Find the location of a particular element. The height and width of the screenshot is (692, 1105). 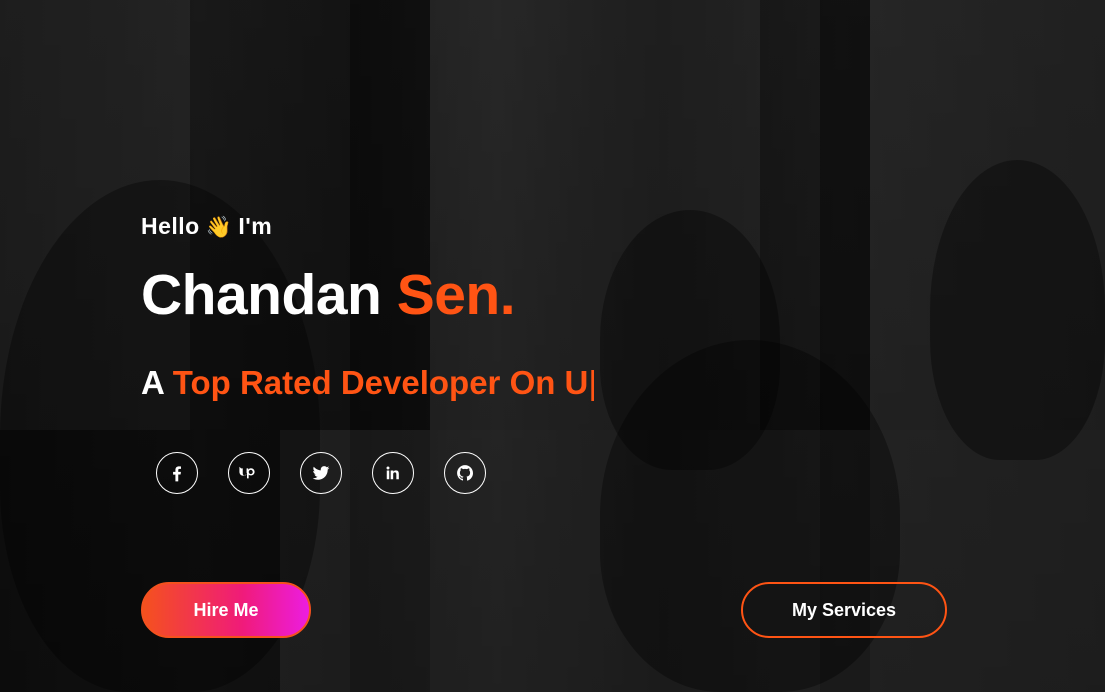

facebook-icon is located at coordinates (177, 474).